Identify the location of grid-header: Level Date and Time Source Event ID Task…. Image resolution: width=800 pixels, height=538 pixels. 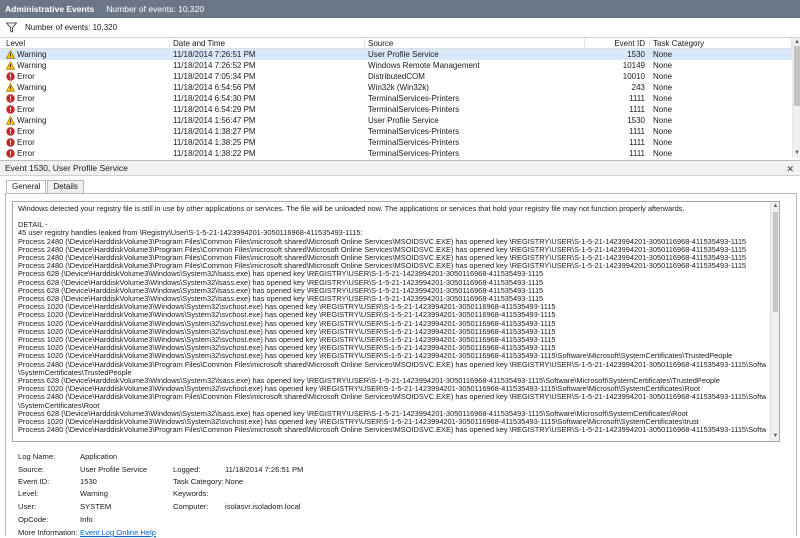
(396, 43).